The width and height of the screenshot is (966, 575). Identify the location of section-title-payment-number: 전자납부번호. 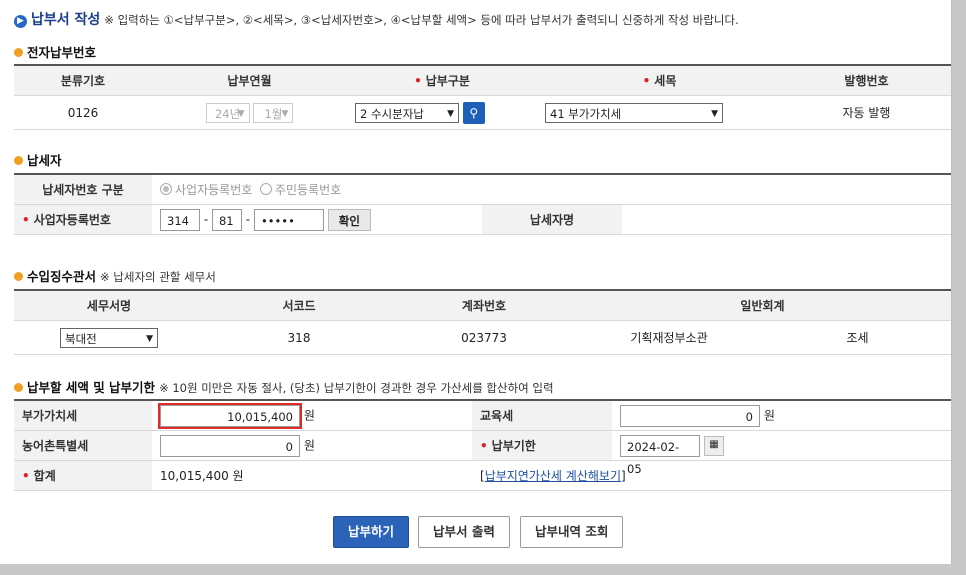
(55, 51).